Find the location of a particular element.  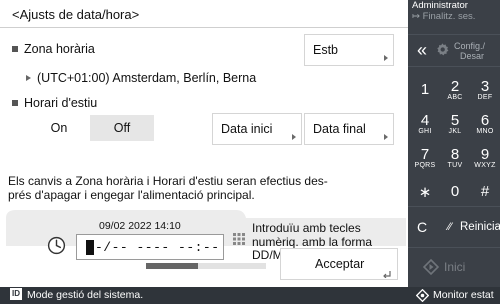

timezone-label-row: Zona horària is located at coordinates (53, 49).